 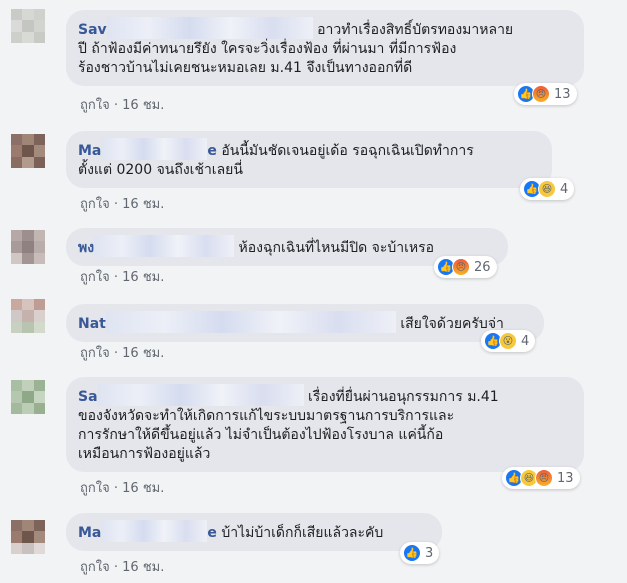 I want to click on reactions-summary: 👍 😠 13, so click(x=545, y=94).